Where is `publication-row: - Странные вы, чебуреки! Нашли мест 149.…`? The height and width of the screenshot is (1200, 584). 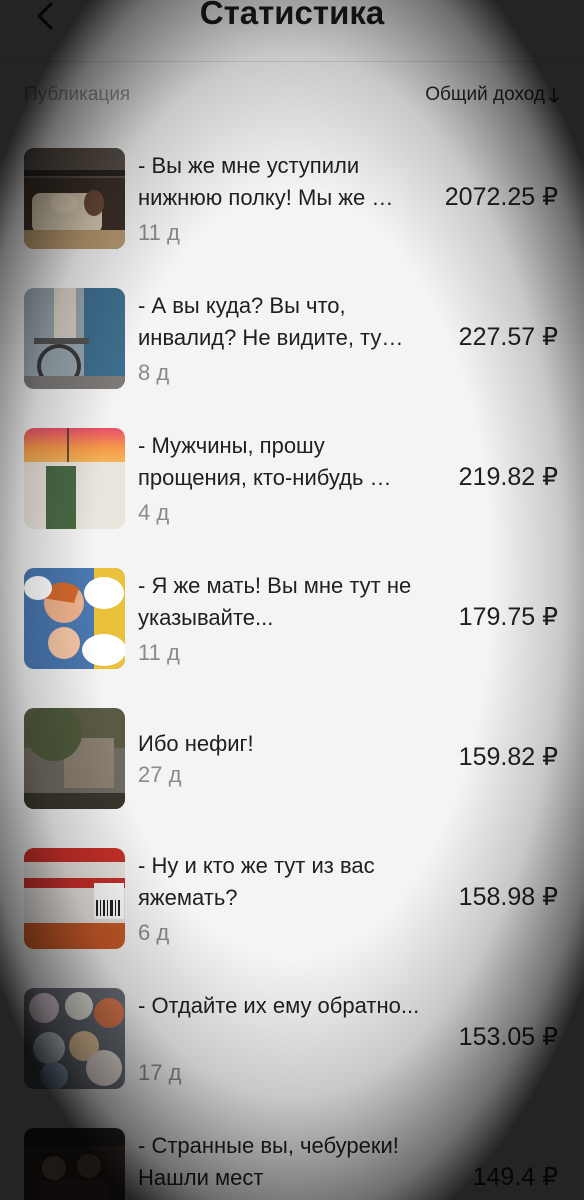 publication-row: - Странные вы, чебуреки! Нашли мест 149.… is located at coordinates (294, 1164).